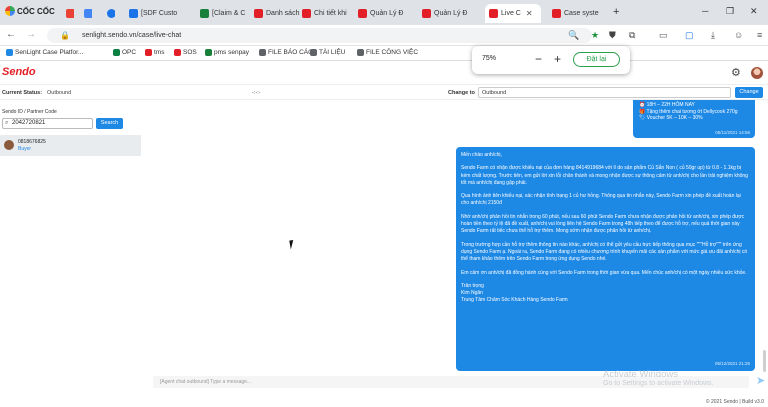 This screenshot has width=768, height=407. What do you see at coordinates (754, 11) in the screenshot?
I see `close-window-icon: ✕` at bounding box center [754, 11].